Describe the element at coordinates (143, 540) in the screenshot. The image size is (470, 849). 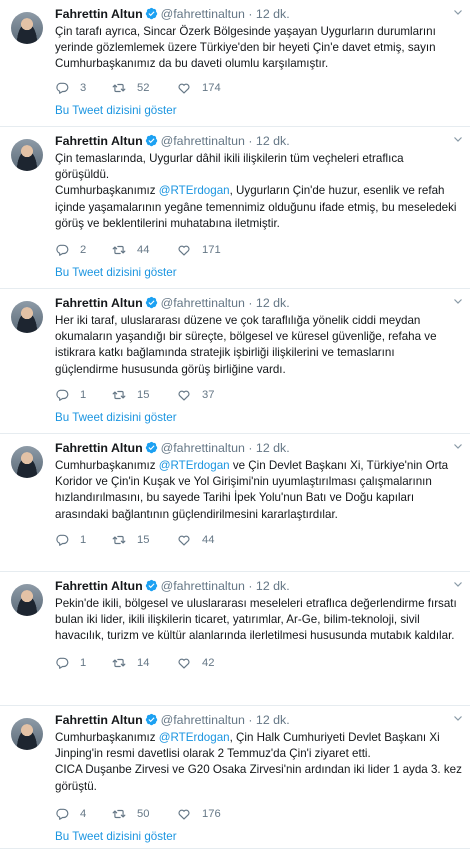
I see `retweet-count: 15` at that location.